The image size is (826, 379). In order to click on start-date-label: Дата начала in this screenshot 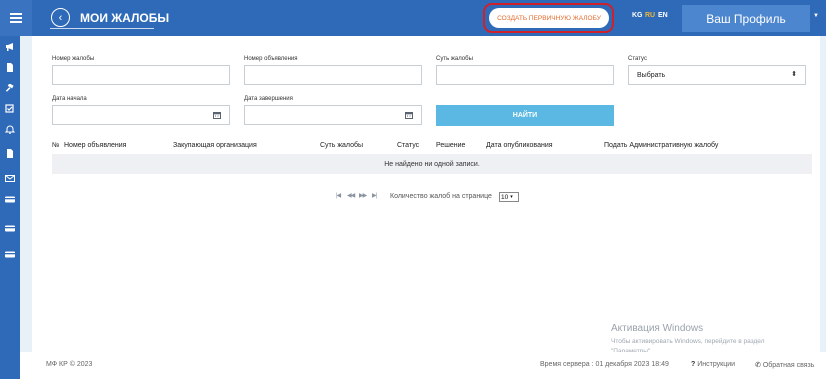, I will do `click(69, 99)`.